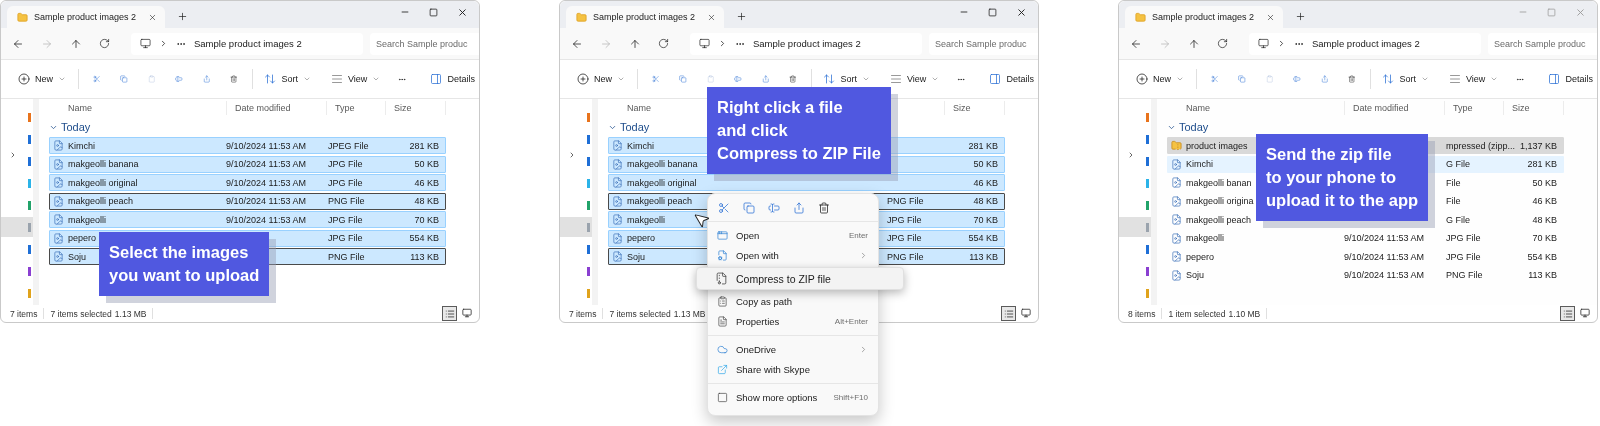 This screenshot has height=426, width=1600. Describe the element at coordinates (1197, 313) in the screenshot. I see `selection-count: 1 item selected` at that location.